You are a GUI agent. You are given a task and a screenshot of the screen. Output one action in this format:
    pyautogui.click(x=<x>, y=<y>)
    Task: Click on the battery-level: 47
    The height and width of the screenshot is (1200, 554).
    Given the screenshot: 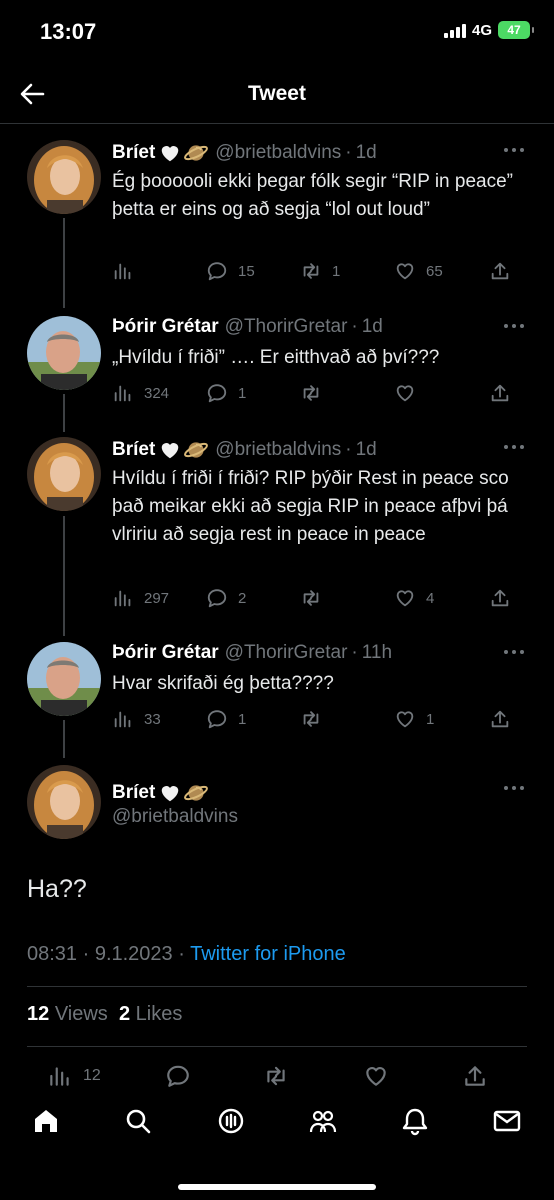 What is the action you would take?
    pyautogui.click(x=514, y=30)
    